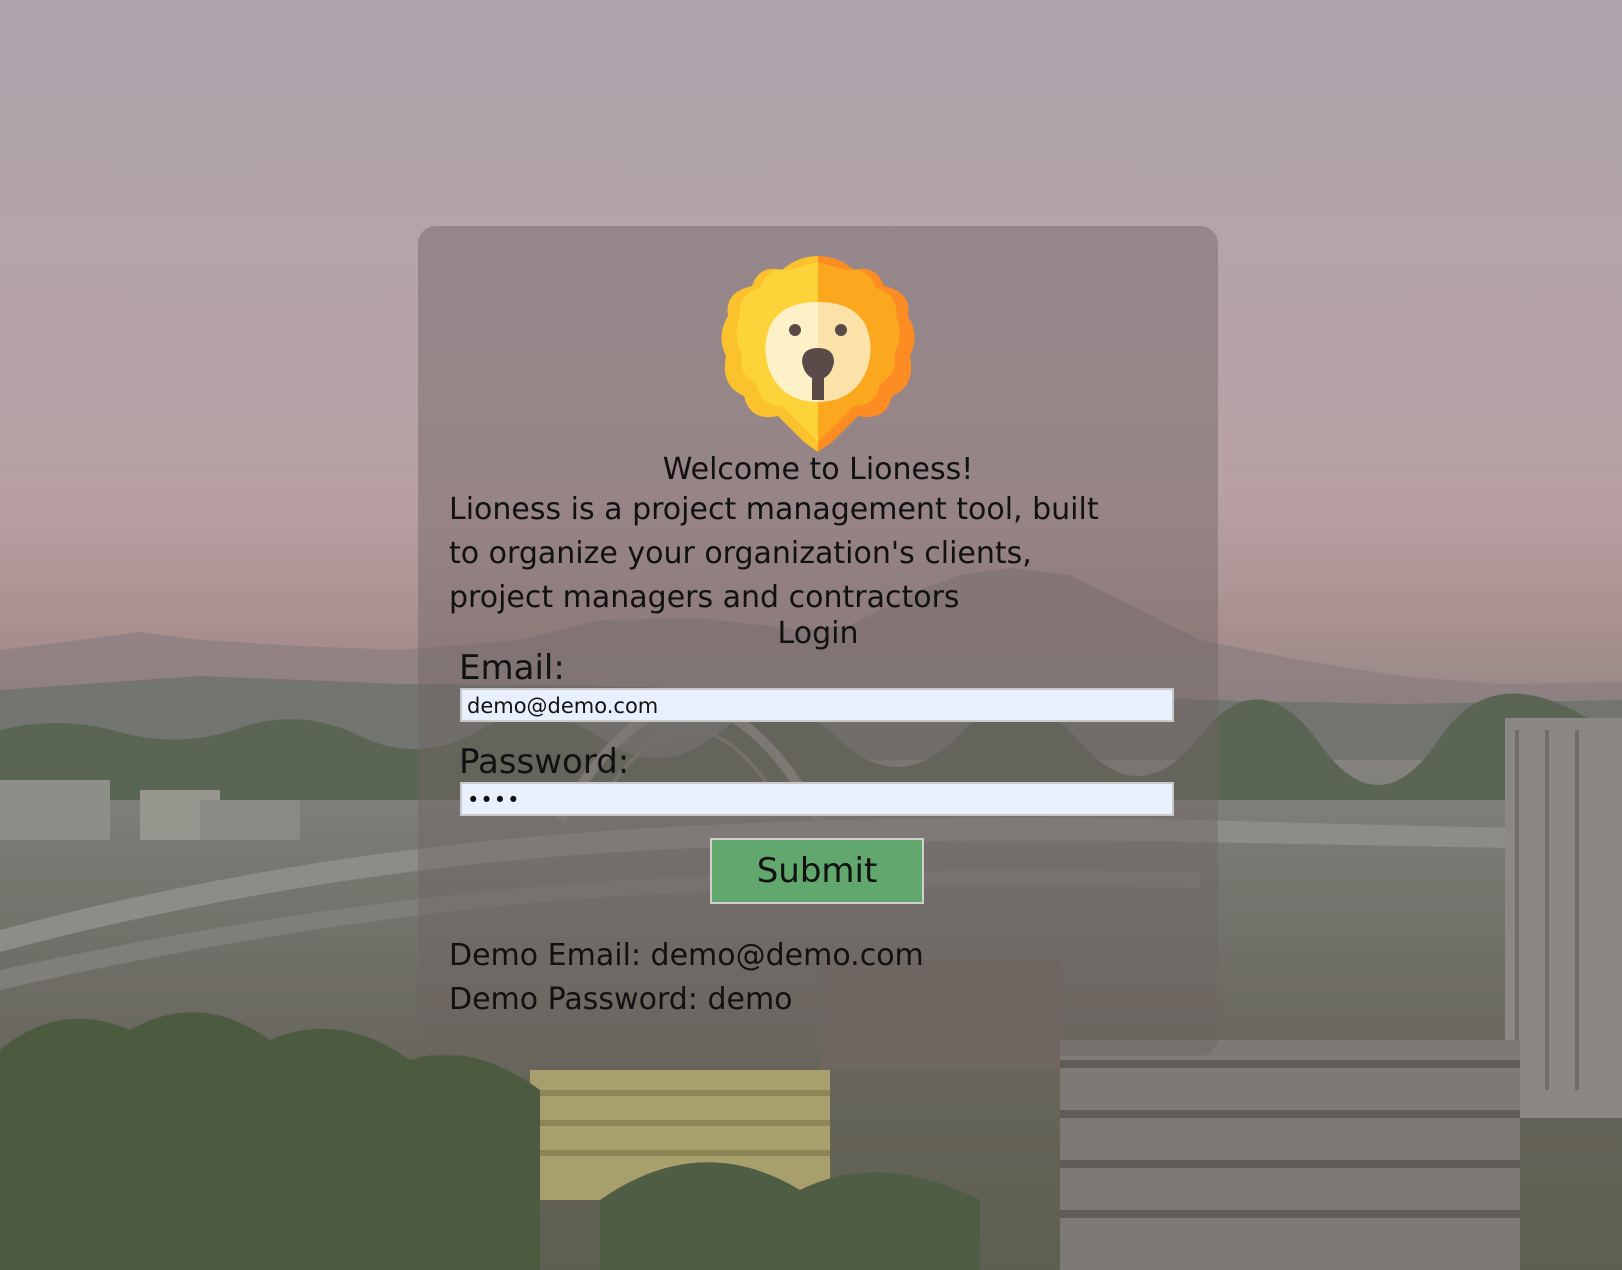 The height and width of the screenshot is (1270, 1622). Describe the element at coordinates (817, 799) in the screenshot. I see `password-field: ••••` at that location.